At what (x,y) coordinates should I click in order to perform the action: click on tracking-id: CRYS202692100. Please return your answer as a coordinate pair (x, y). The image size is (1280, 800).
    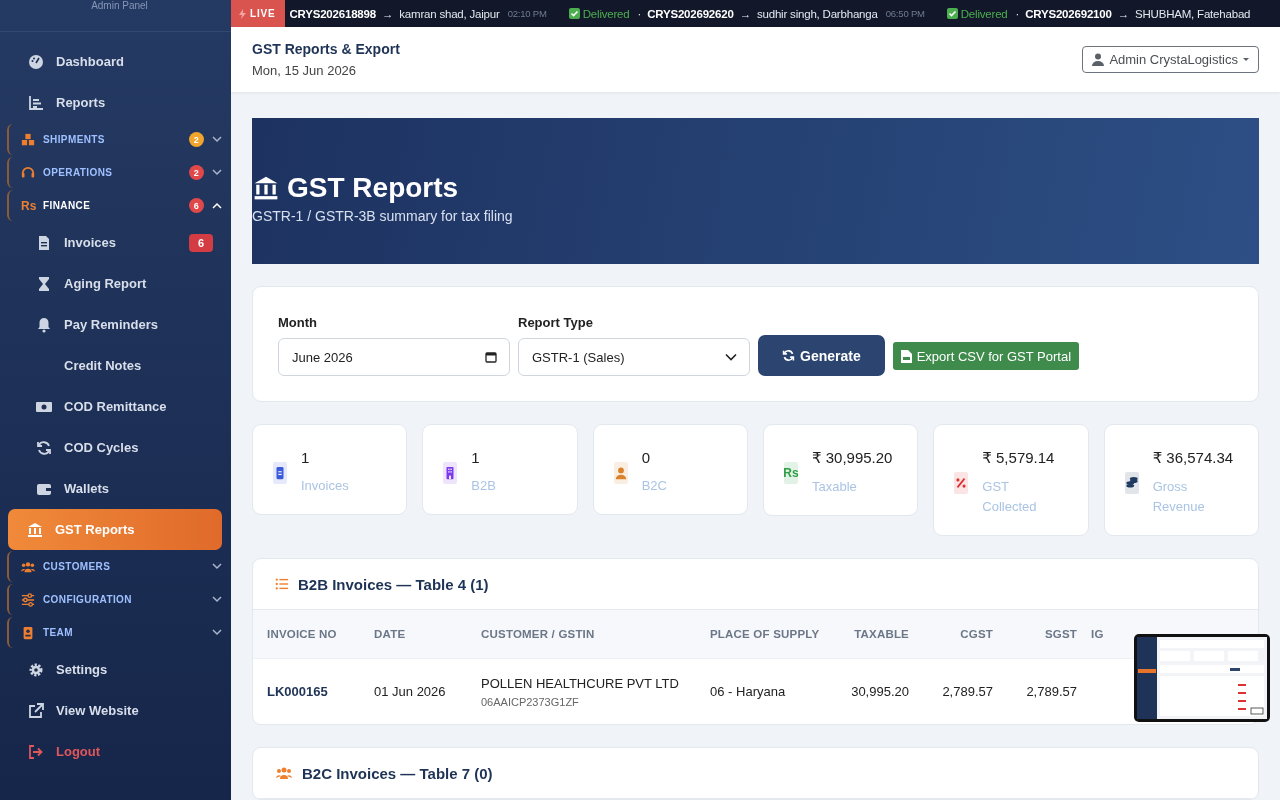
    Looking at the image, I should click on (1068, 13).